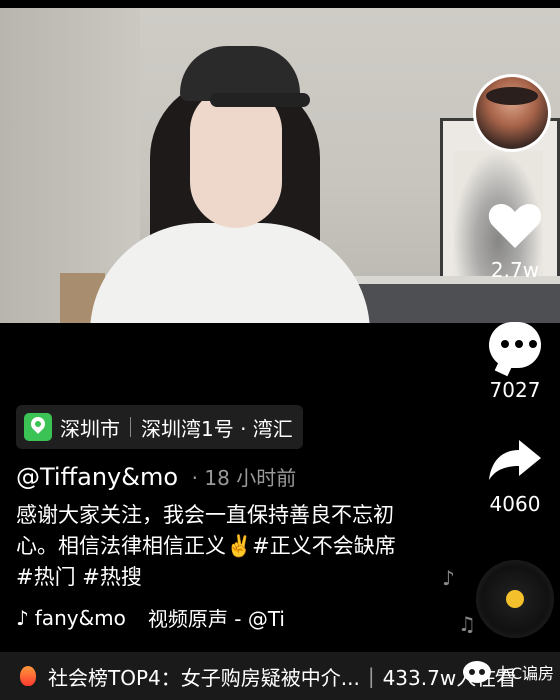 The height and width of the screenshot is (700, 560). I want to click on author-line: @Tiffany&mo · 18 小时前, so click(156, 476).